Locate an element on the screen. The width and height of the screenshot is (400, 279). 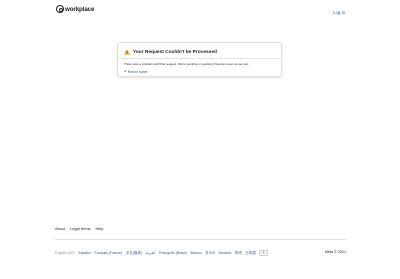
footer-link-legal-terms: Legal terms is located at coordinates (80, 228).